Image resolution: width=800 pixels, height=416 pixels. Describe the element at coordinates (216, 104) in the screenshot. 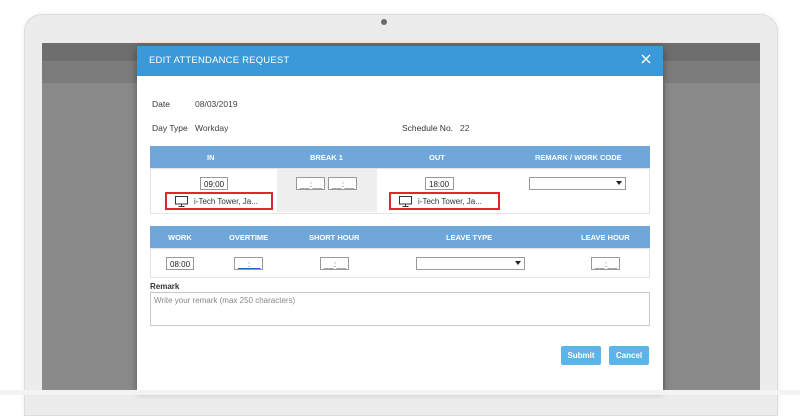

I see `date-value: 08/03/2019` at that location.